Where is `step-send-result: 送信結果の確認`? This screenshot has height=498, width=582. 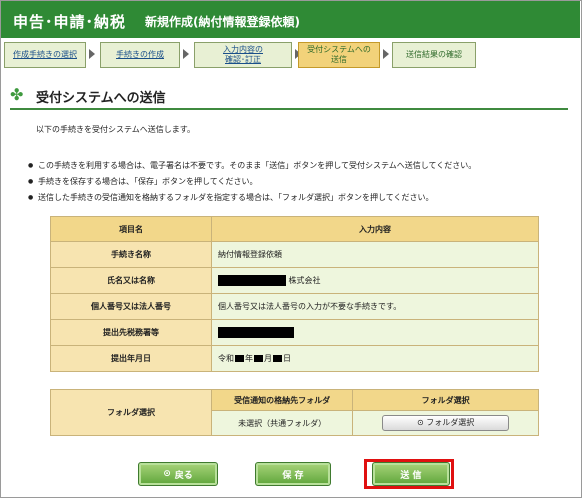
step-send-result: 送信結果の確認 is located at coordinates (434, 55).